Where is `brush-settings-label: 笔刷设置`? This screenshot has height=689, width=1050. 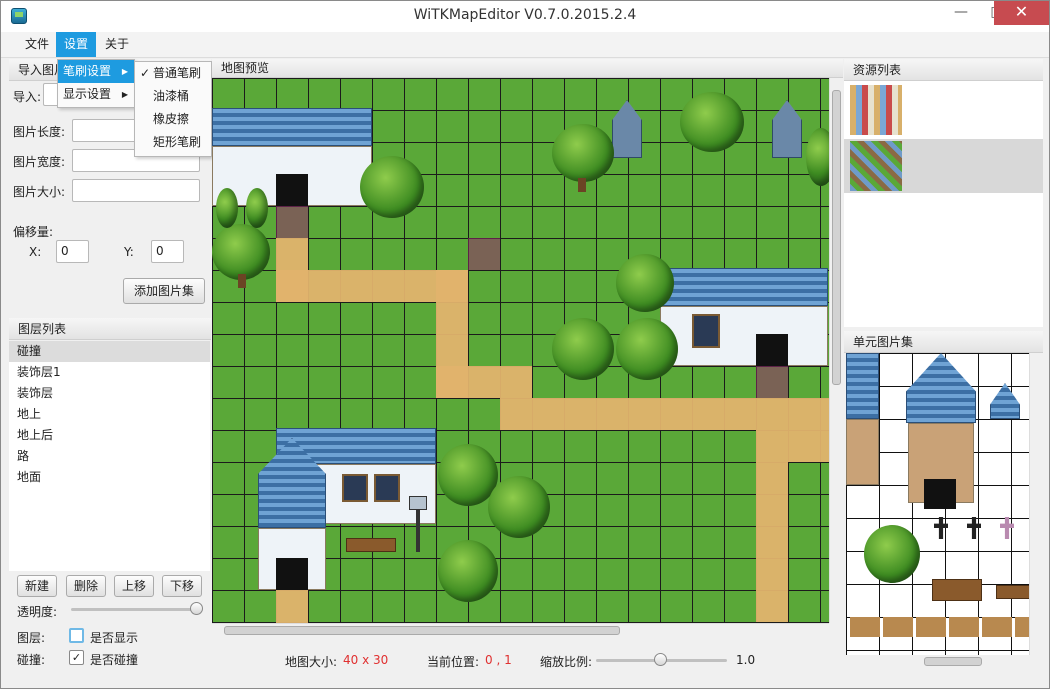
brush-settings-label: 笔刷设置 is located at coordinates (87, 71).